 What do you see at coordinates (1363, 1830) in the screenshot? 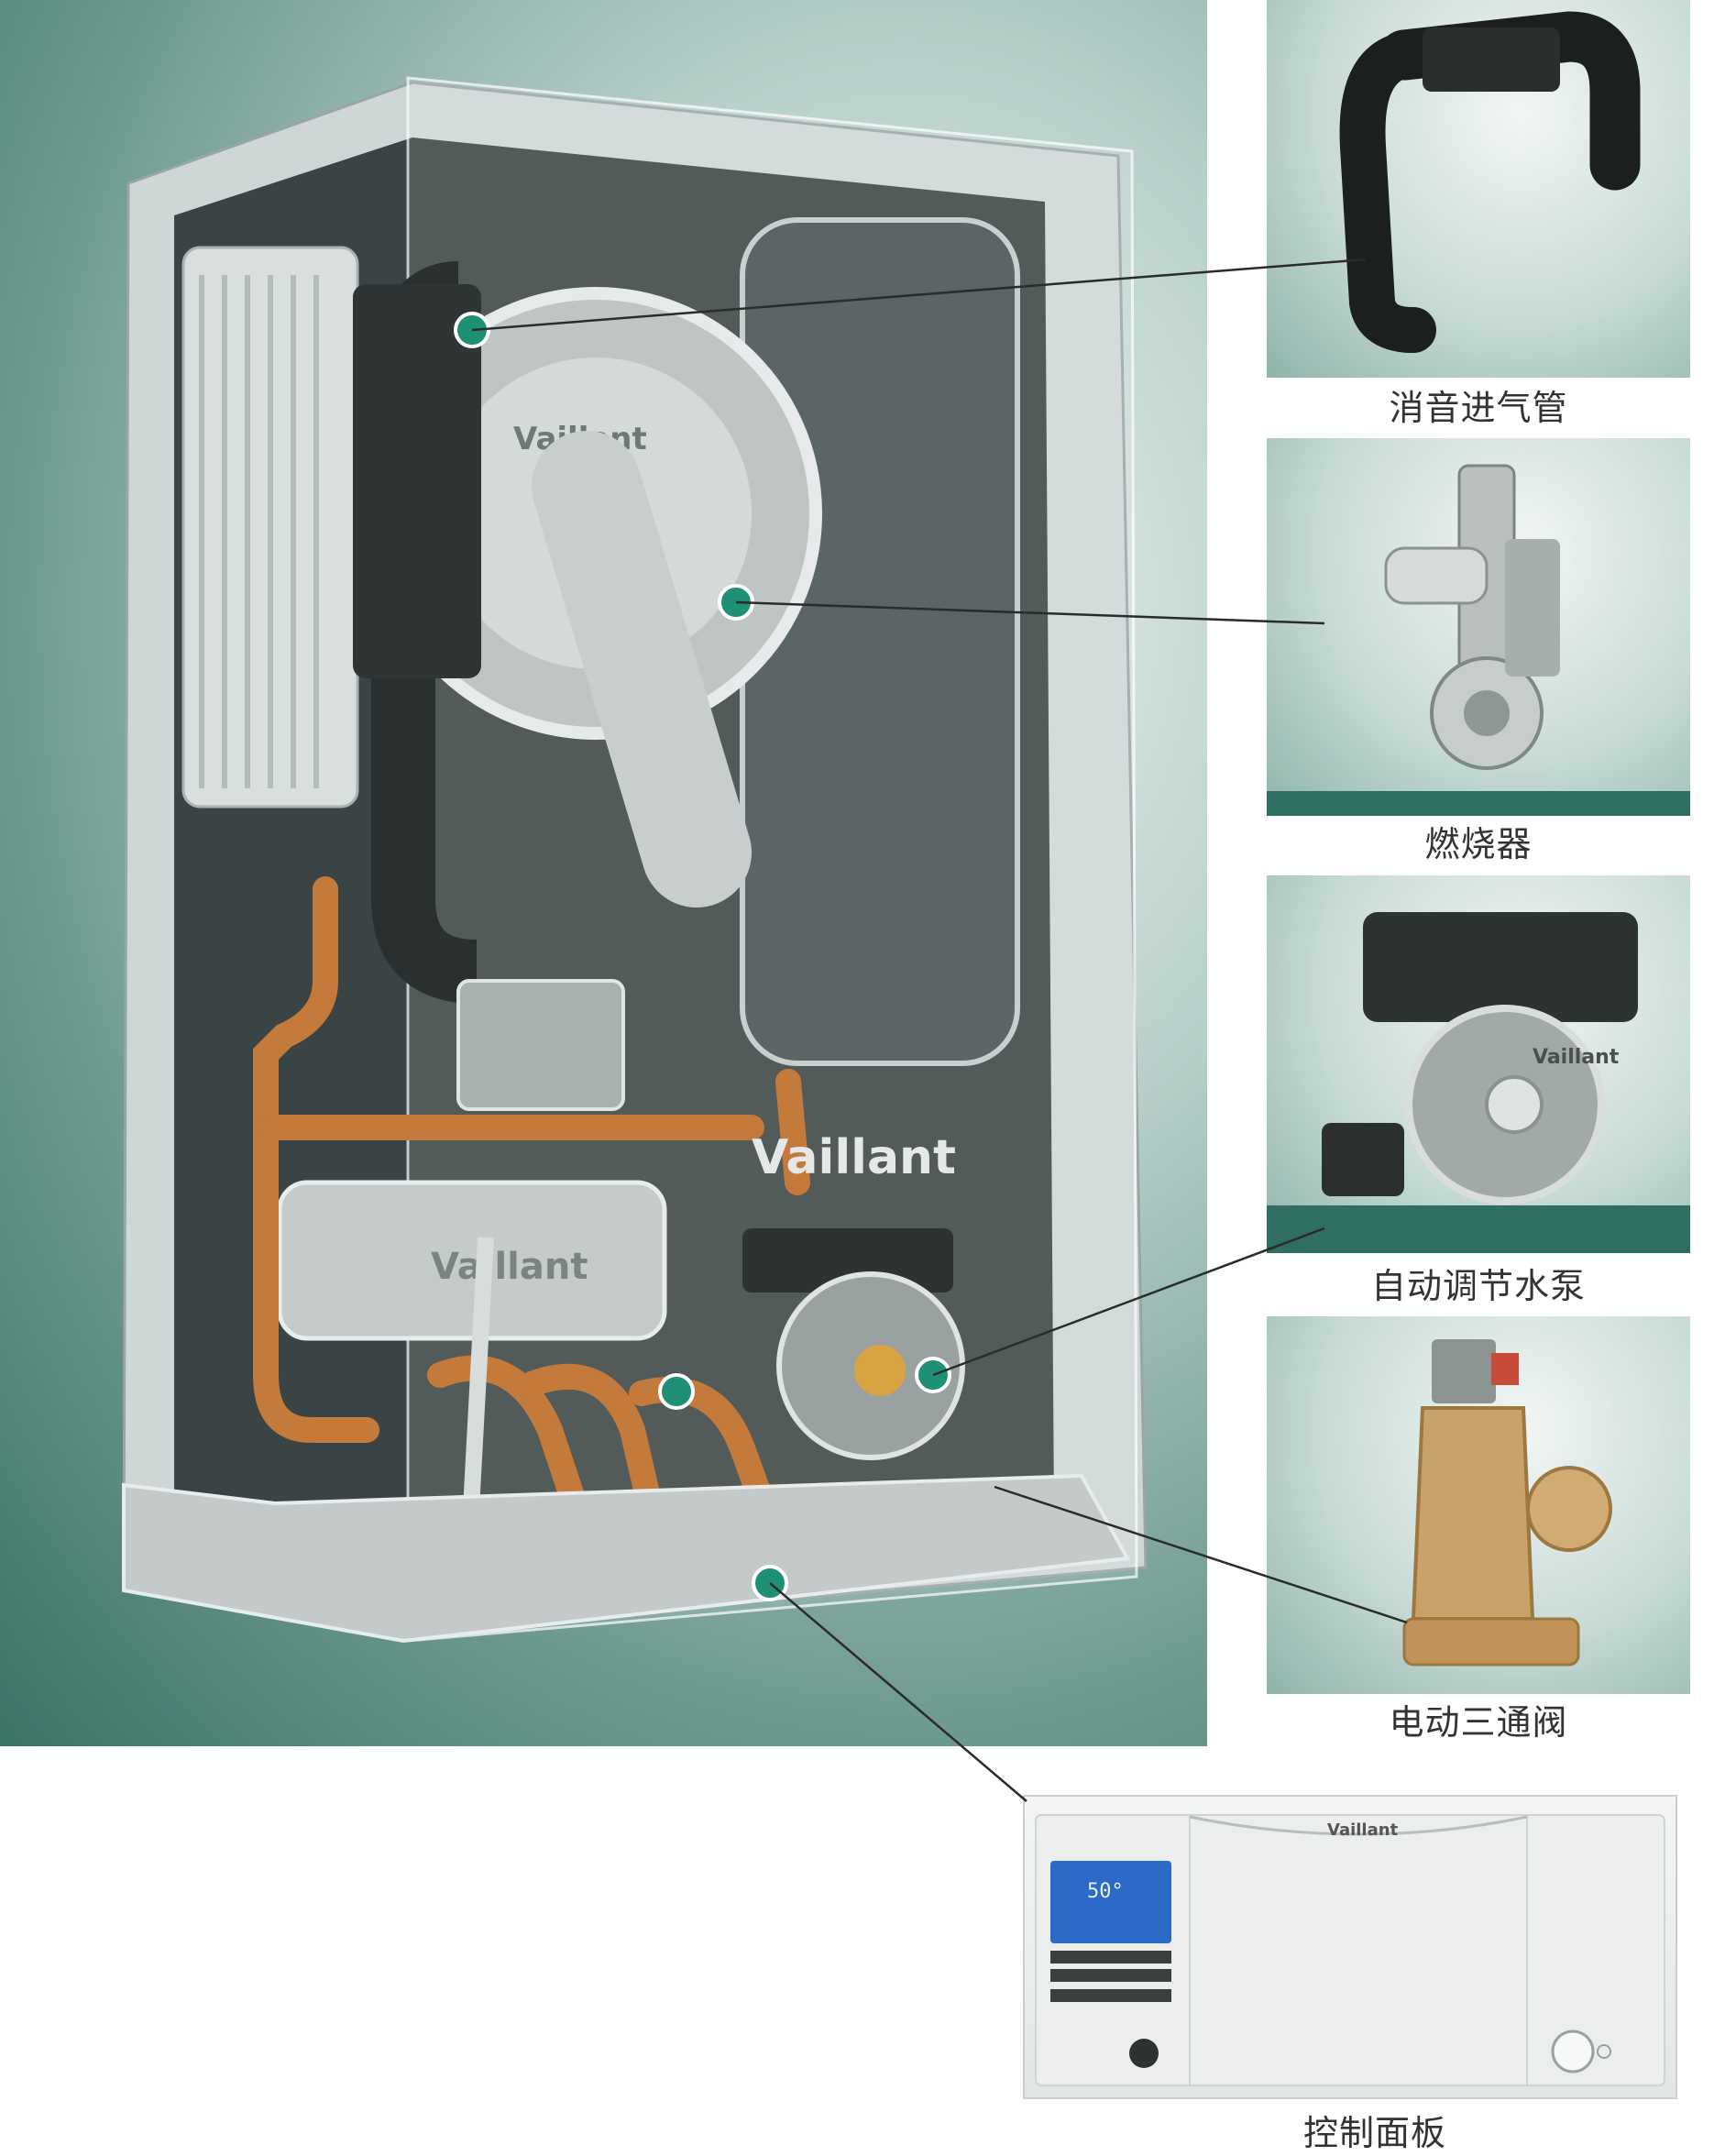
I see `control-brand-text: Vaillant` at bounding box center [1363, 1830].